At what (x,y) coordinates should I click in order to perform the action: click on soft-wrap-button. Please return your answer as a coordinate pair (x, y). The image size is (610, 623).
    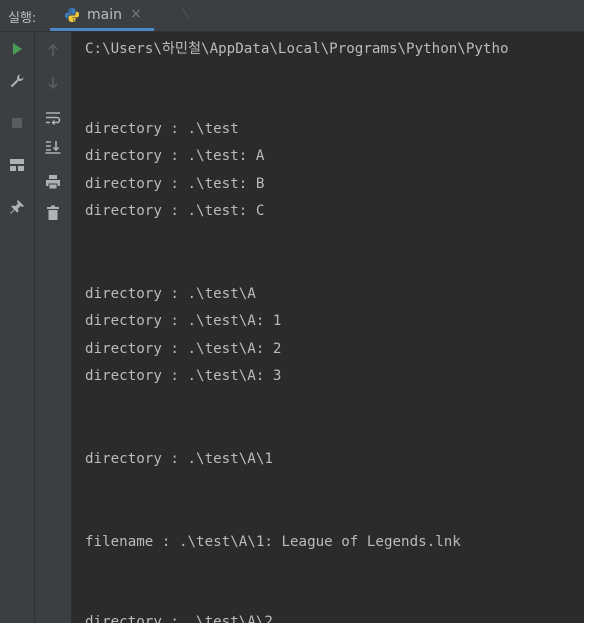
    Looking at the image, I should click on (53, 118).